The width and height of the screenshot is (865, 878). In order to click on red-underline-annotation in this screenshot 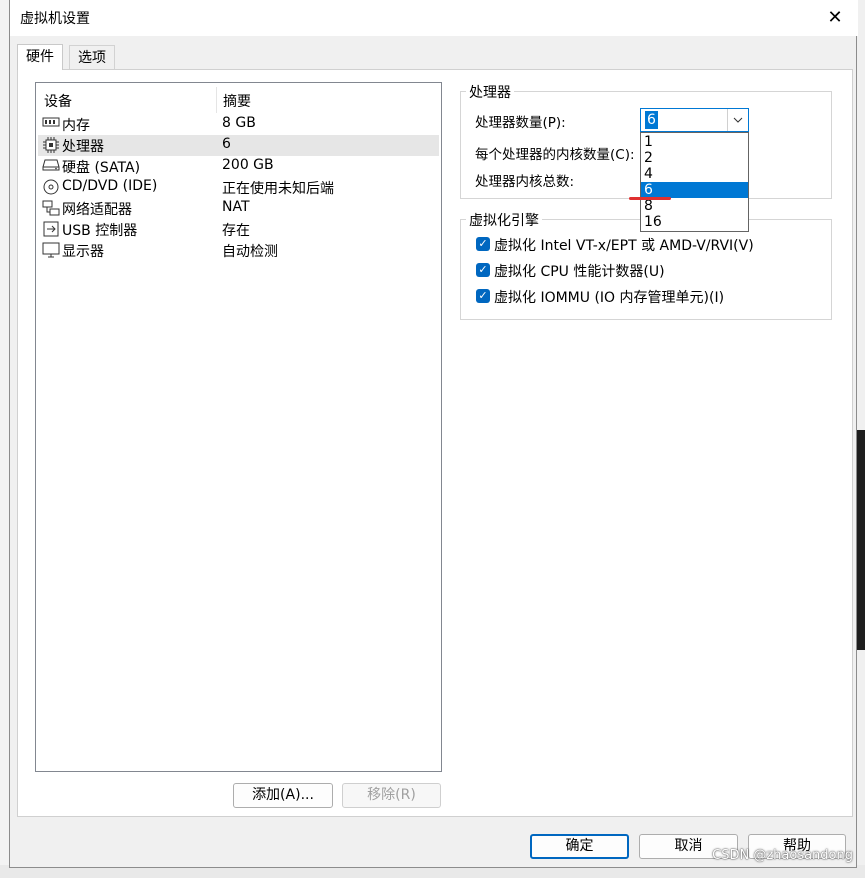, I will do `click(650, 198)`.